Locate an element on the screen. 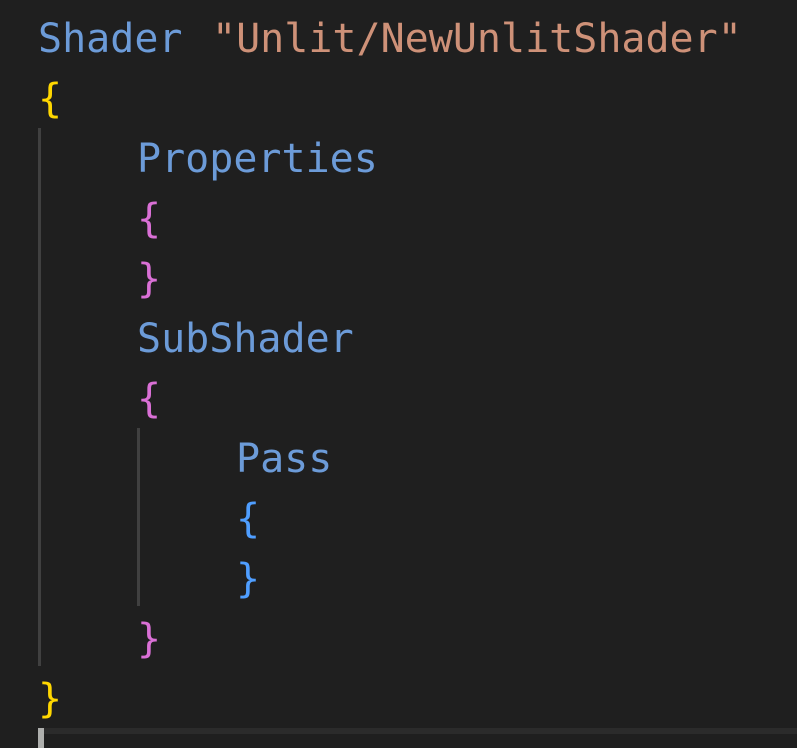 Image resolution: width=797 pixels, height=748 pixels. code-line-1: Shader "Unlit/NewUnlitShader" is located at coordinates (371, 39).